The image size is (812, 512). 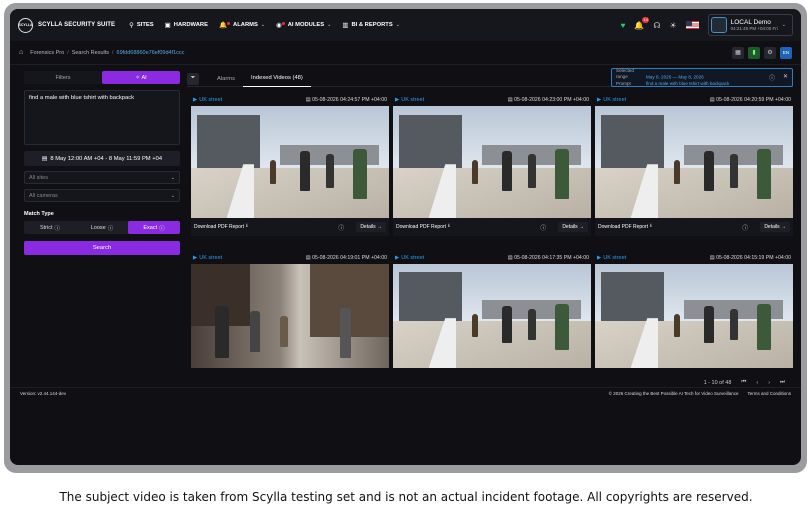 I want to click on match-exact: Exact ⓘ, so click(x=154, y=227).